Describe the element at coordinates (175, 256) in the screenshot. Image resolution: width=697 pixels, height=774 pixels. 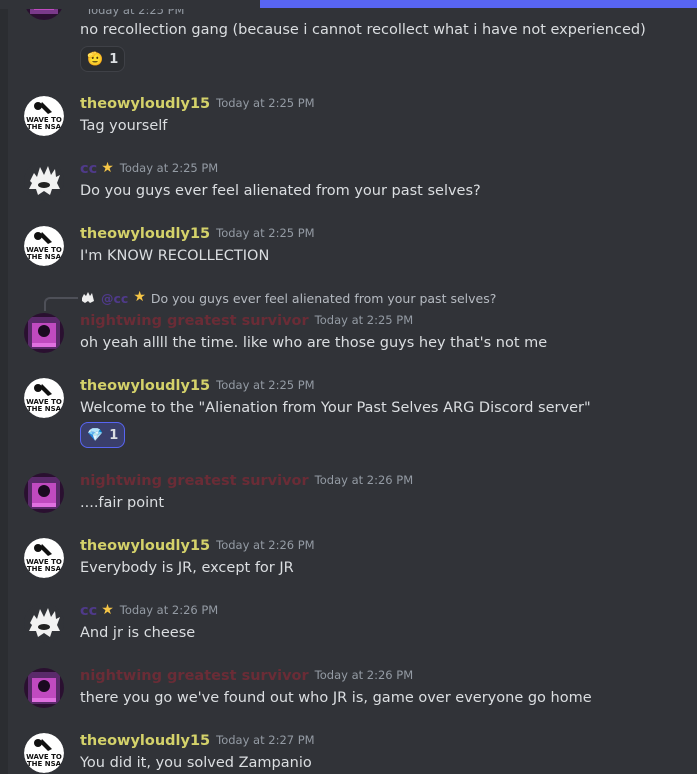
I see `message-text: I'm KNOW RECOLLECTION` at that location.